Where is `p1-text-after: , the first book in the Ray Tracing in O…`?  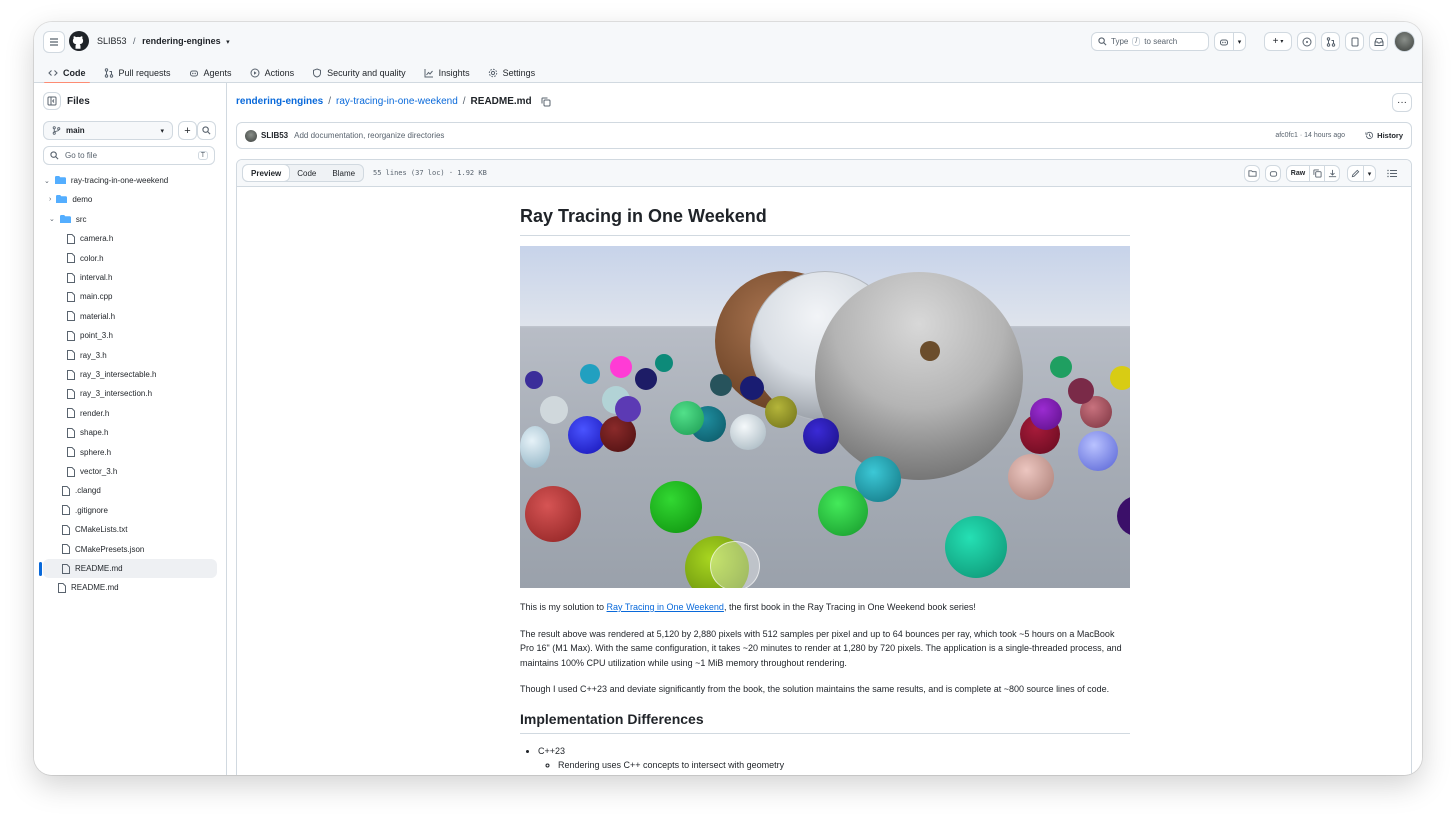 p1-text-after: , the first book in the Ray Tracing in O… is located at coordinates (849, 607).